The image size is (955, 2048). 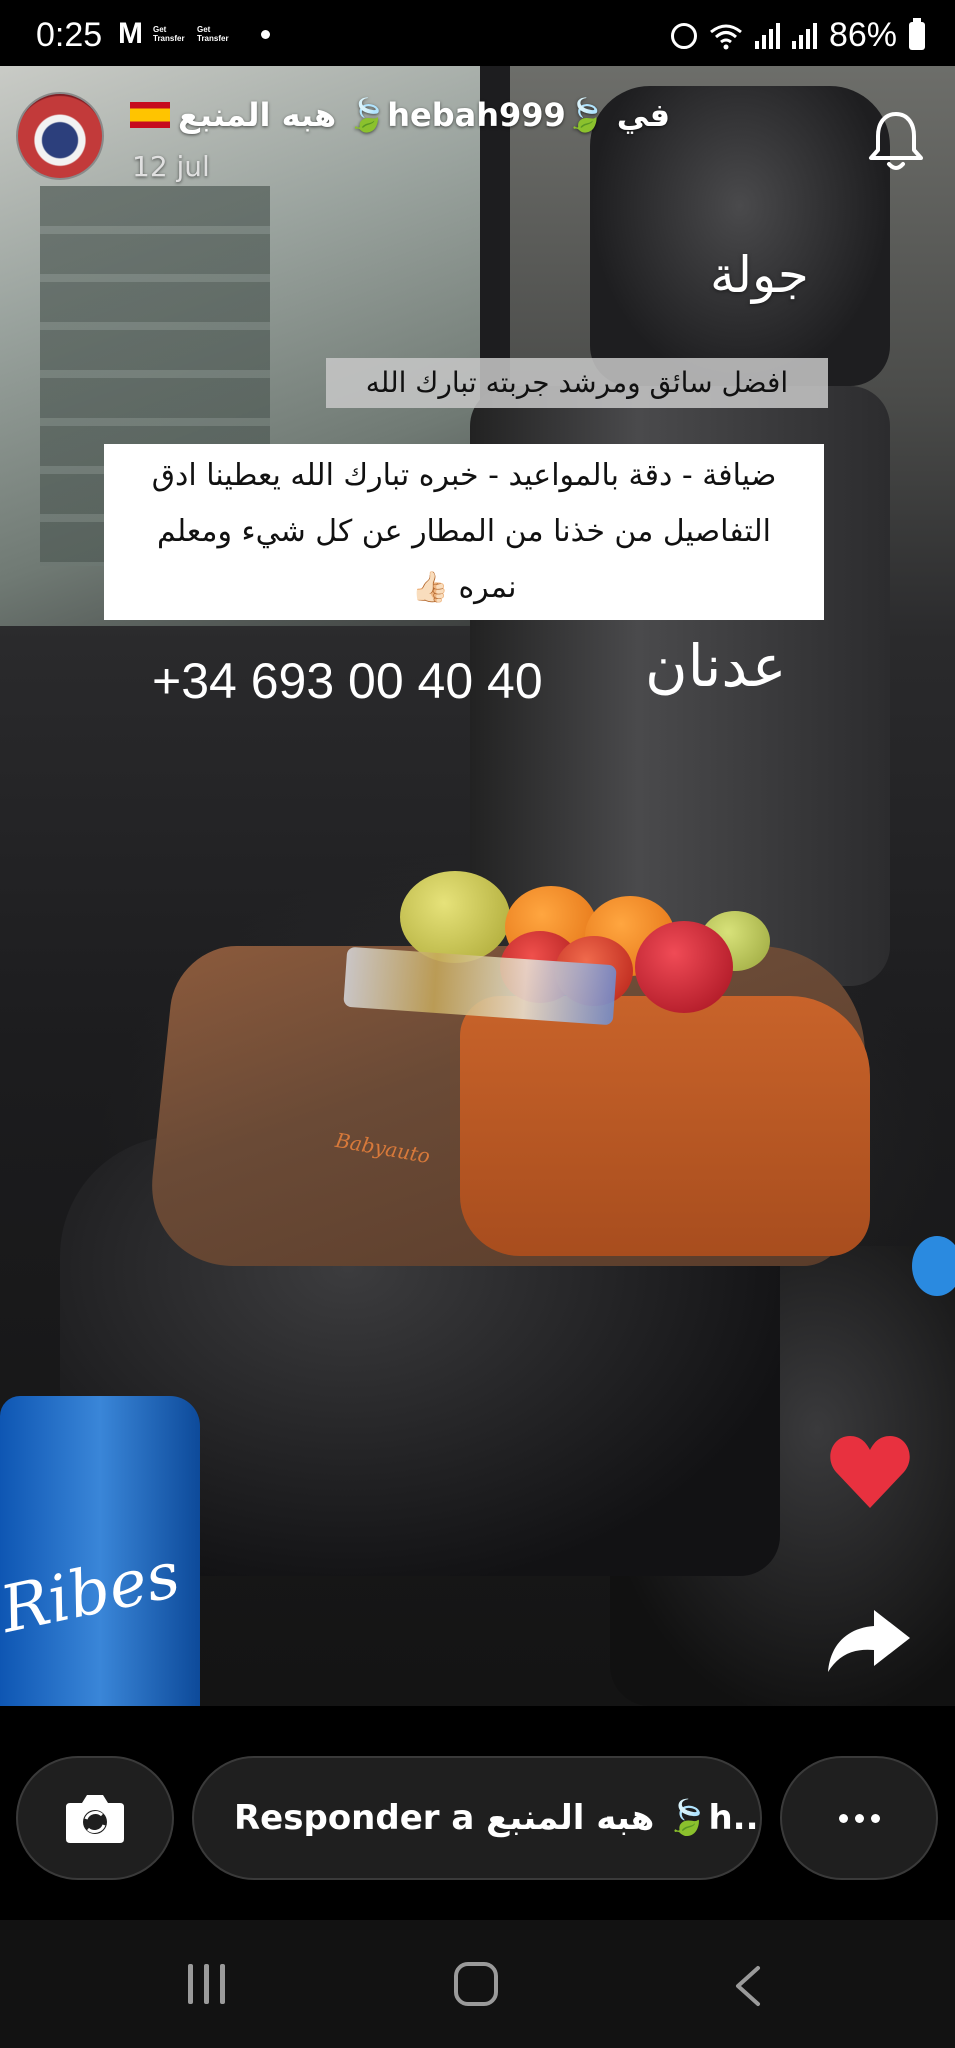 I want to click on home-button, so click(x=476, y=1984).